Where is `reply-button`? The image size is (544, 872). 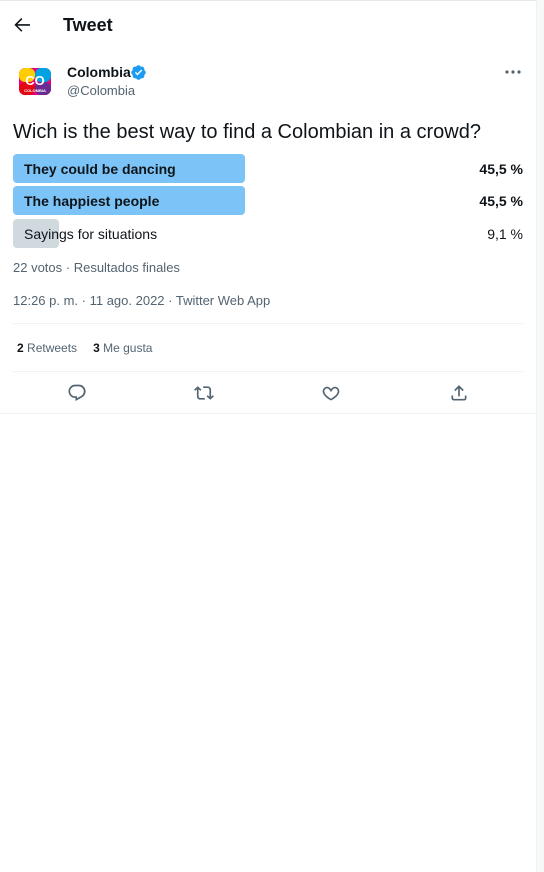
reply-button is located at coordinates (77, 393).